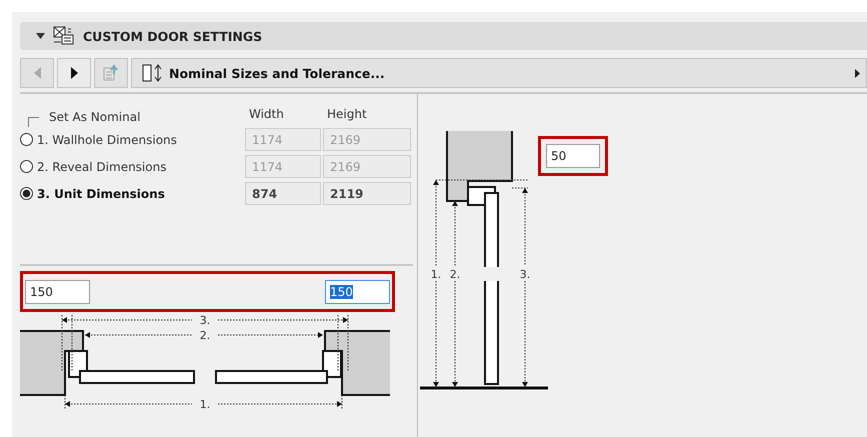  Describe the element at coordinates (573, 156) in the screenshot. I see `threshold-field: 50` at that location.